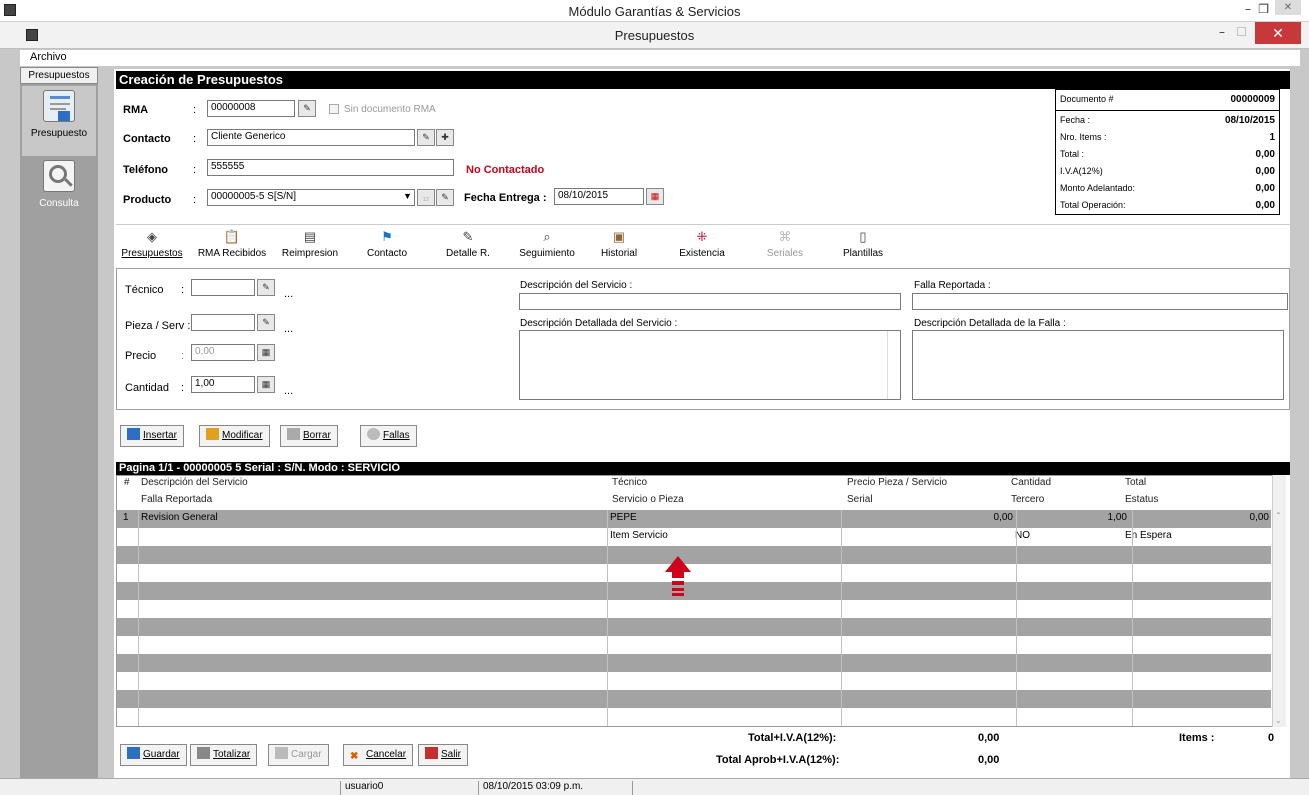  Describe the element at coordinates (1135, 482) in the screenshot. I see `col-total: Total` at that location.